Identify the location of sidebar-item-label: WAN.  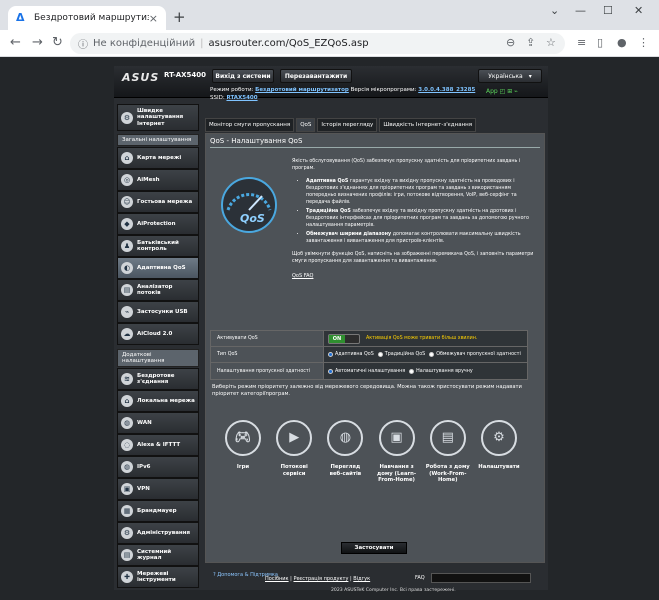
(144, 422).